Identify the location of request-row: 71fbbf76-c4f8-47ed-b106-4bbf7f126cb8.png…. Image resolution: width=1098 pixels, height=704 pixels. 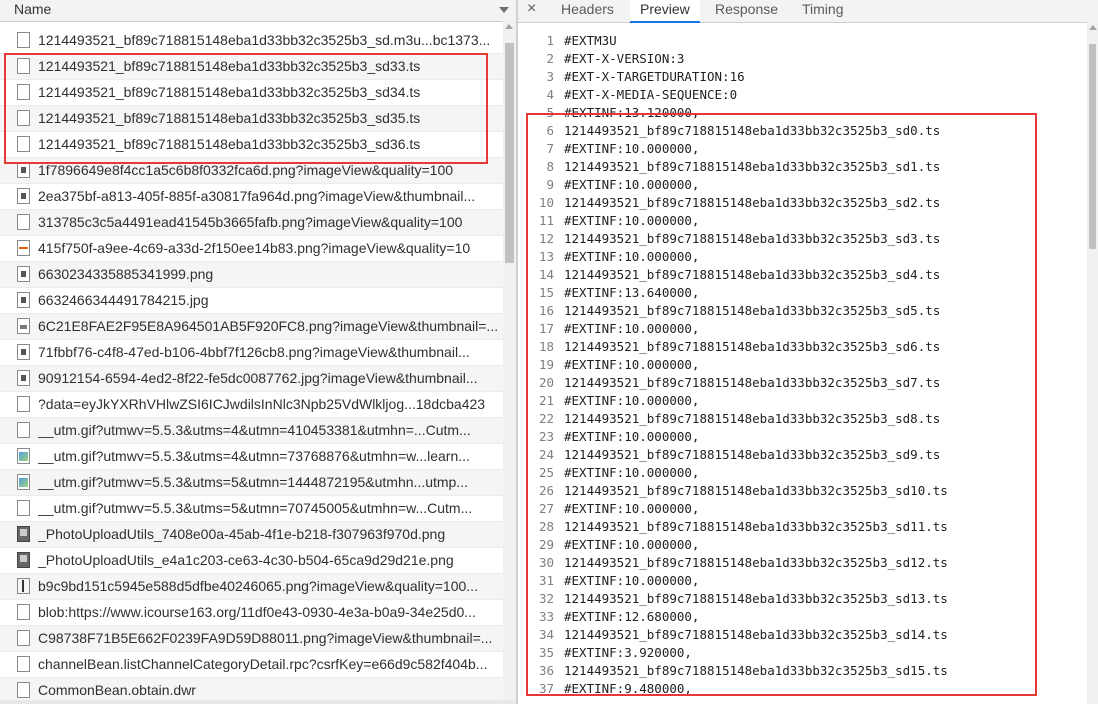
(251, 353).